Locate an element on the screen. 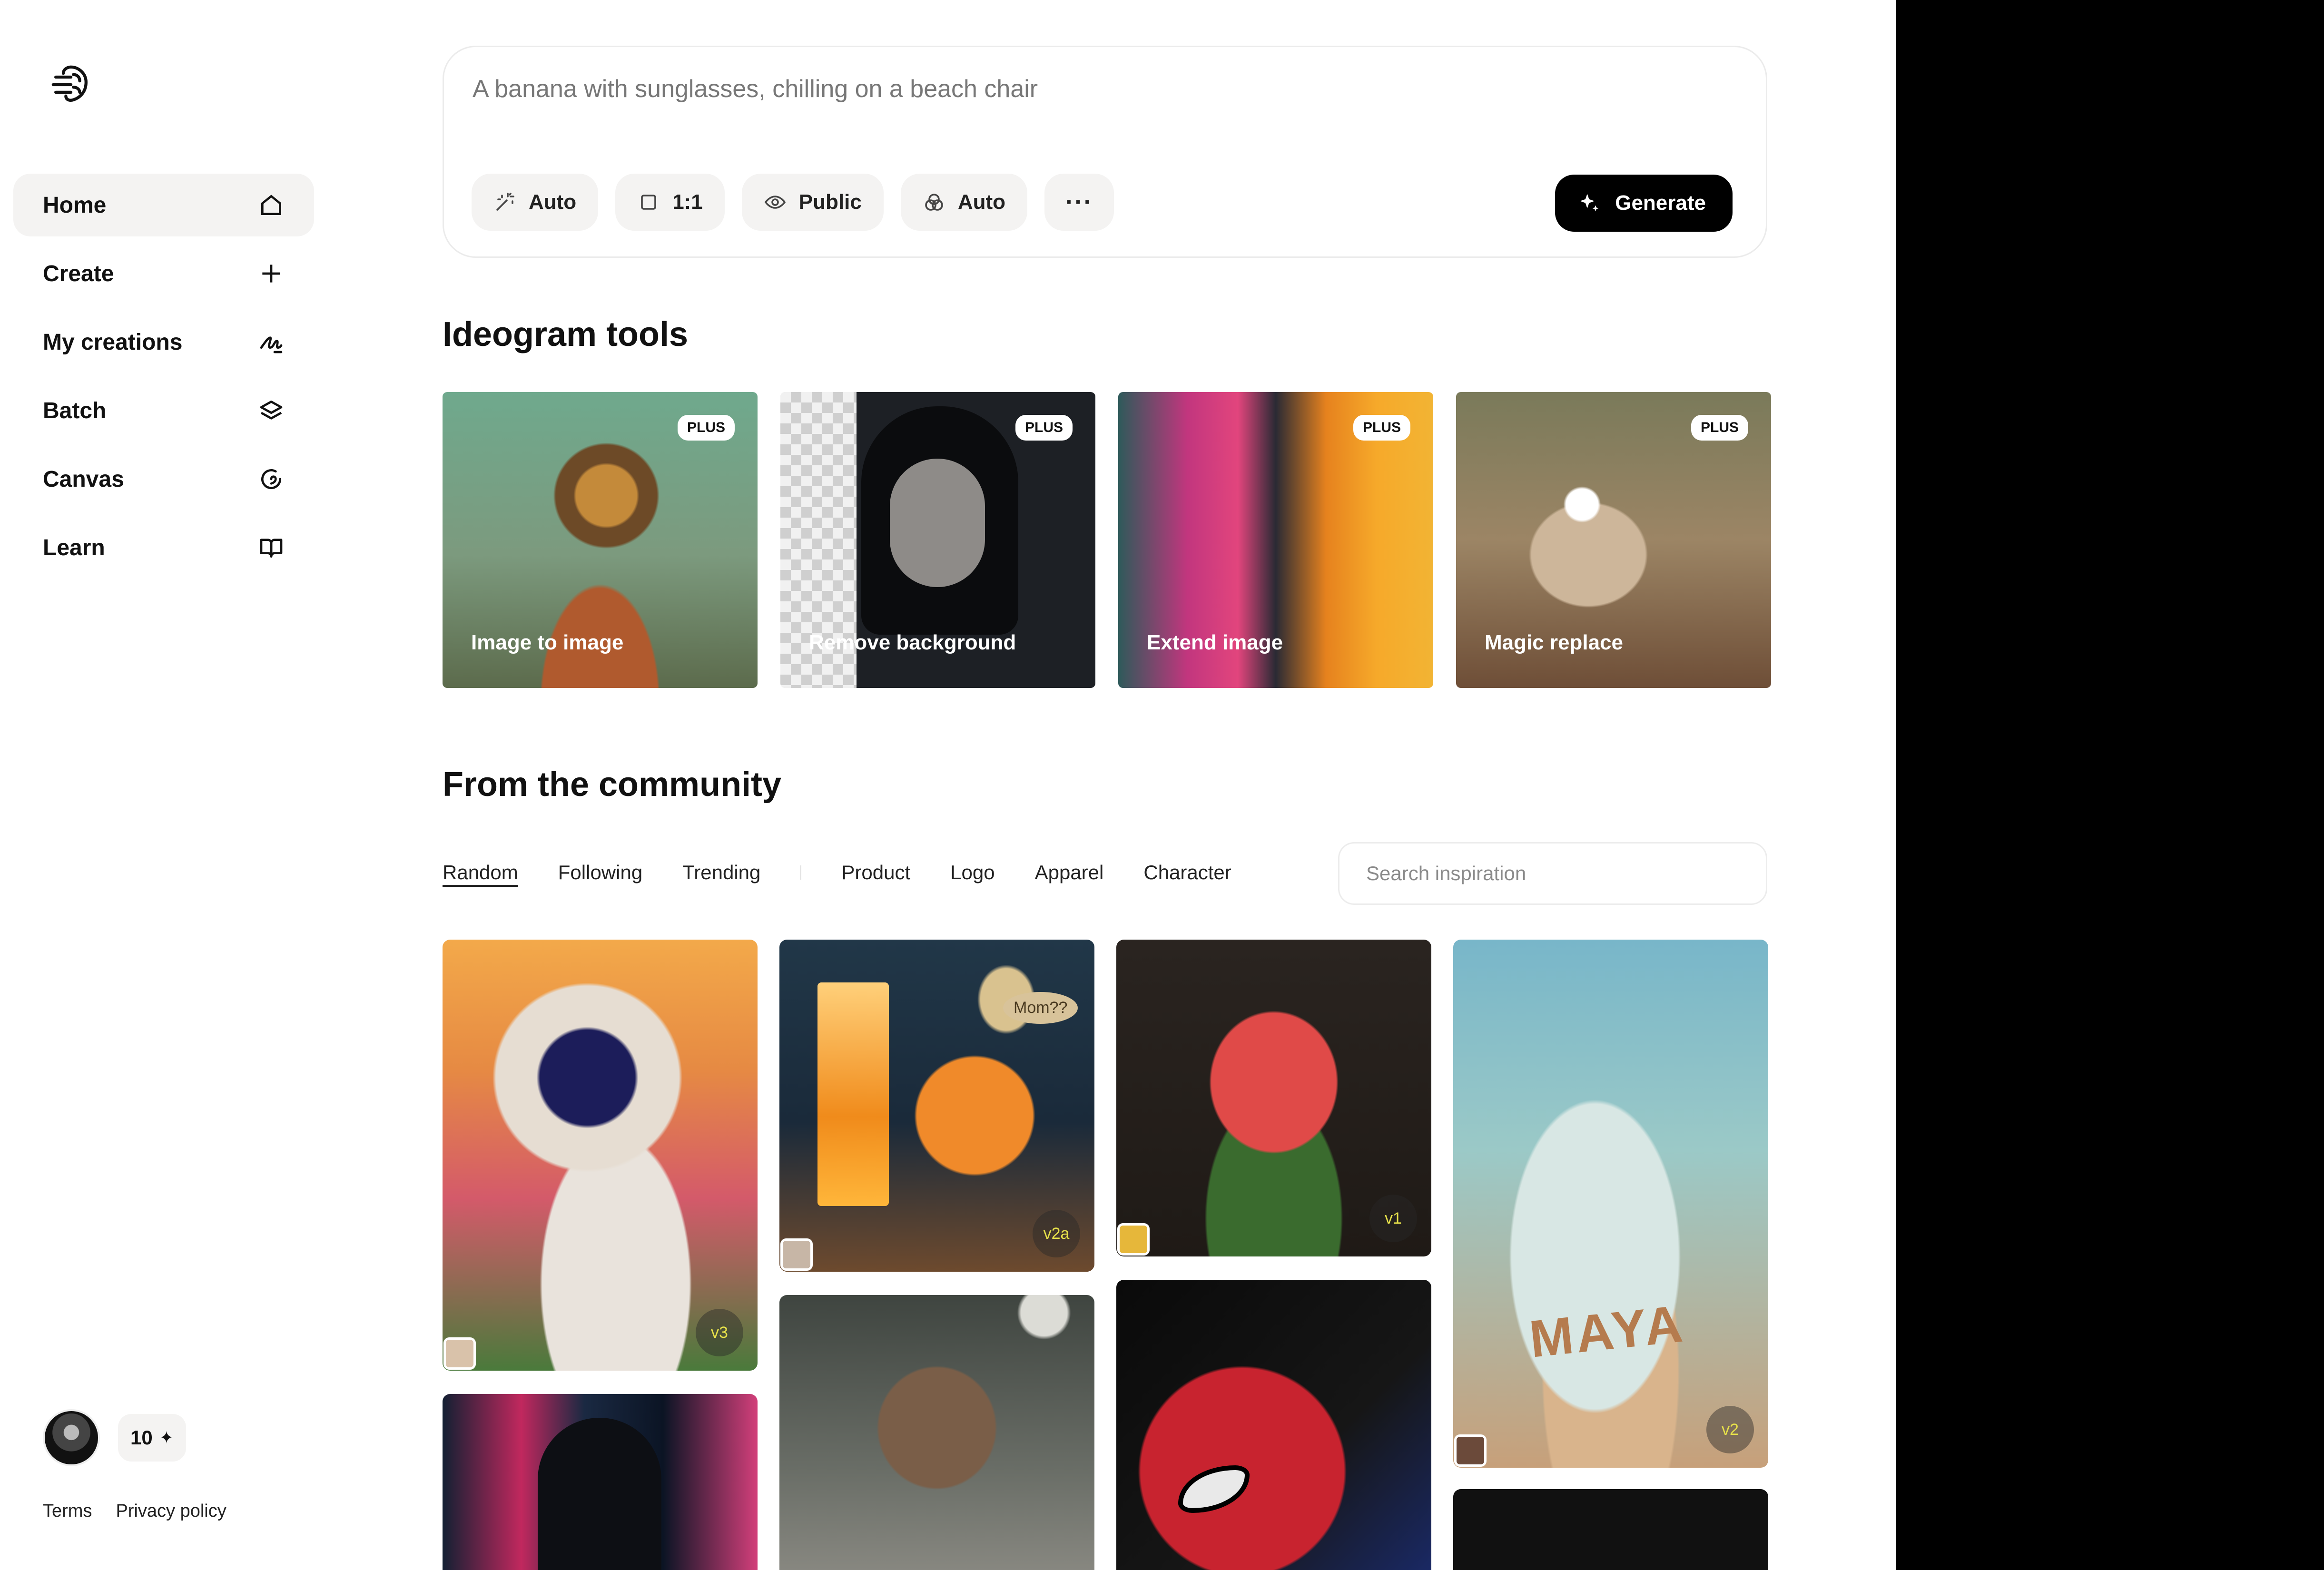 The image size is (2324, 1570). juice-glass is located at coordinates (853, 1094).